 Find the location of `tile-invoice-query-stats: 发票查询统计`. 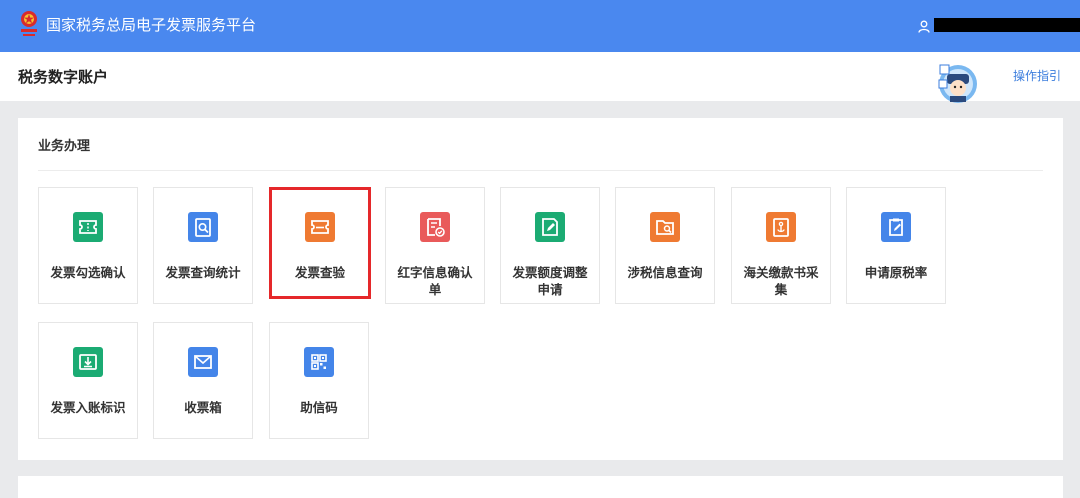

tile-invoice-query-stats: 发票查询统计 is located at coordinates (203, 245).